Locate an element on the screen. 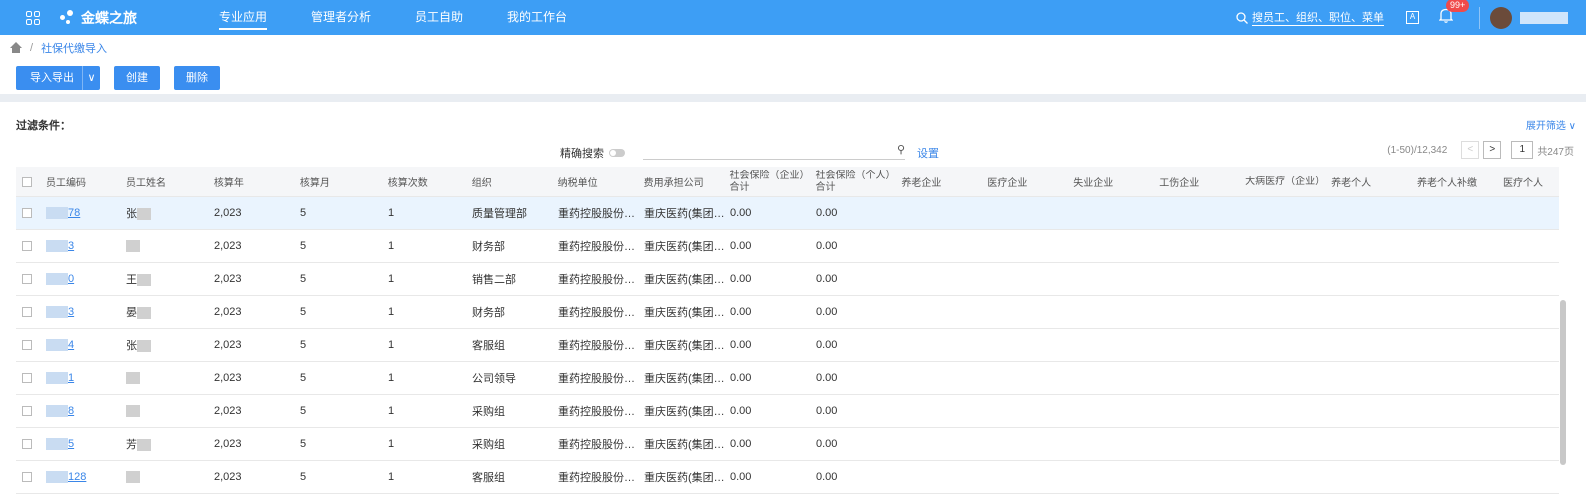  col-header: 员工姓名 is located at coordinates (166, 181).